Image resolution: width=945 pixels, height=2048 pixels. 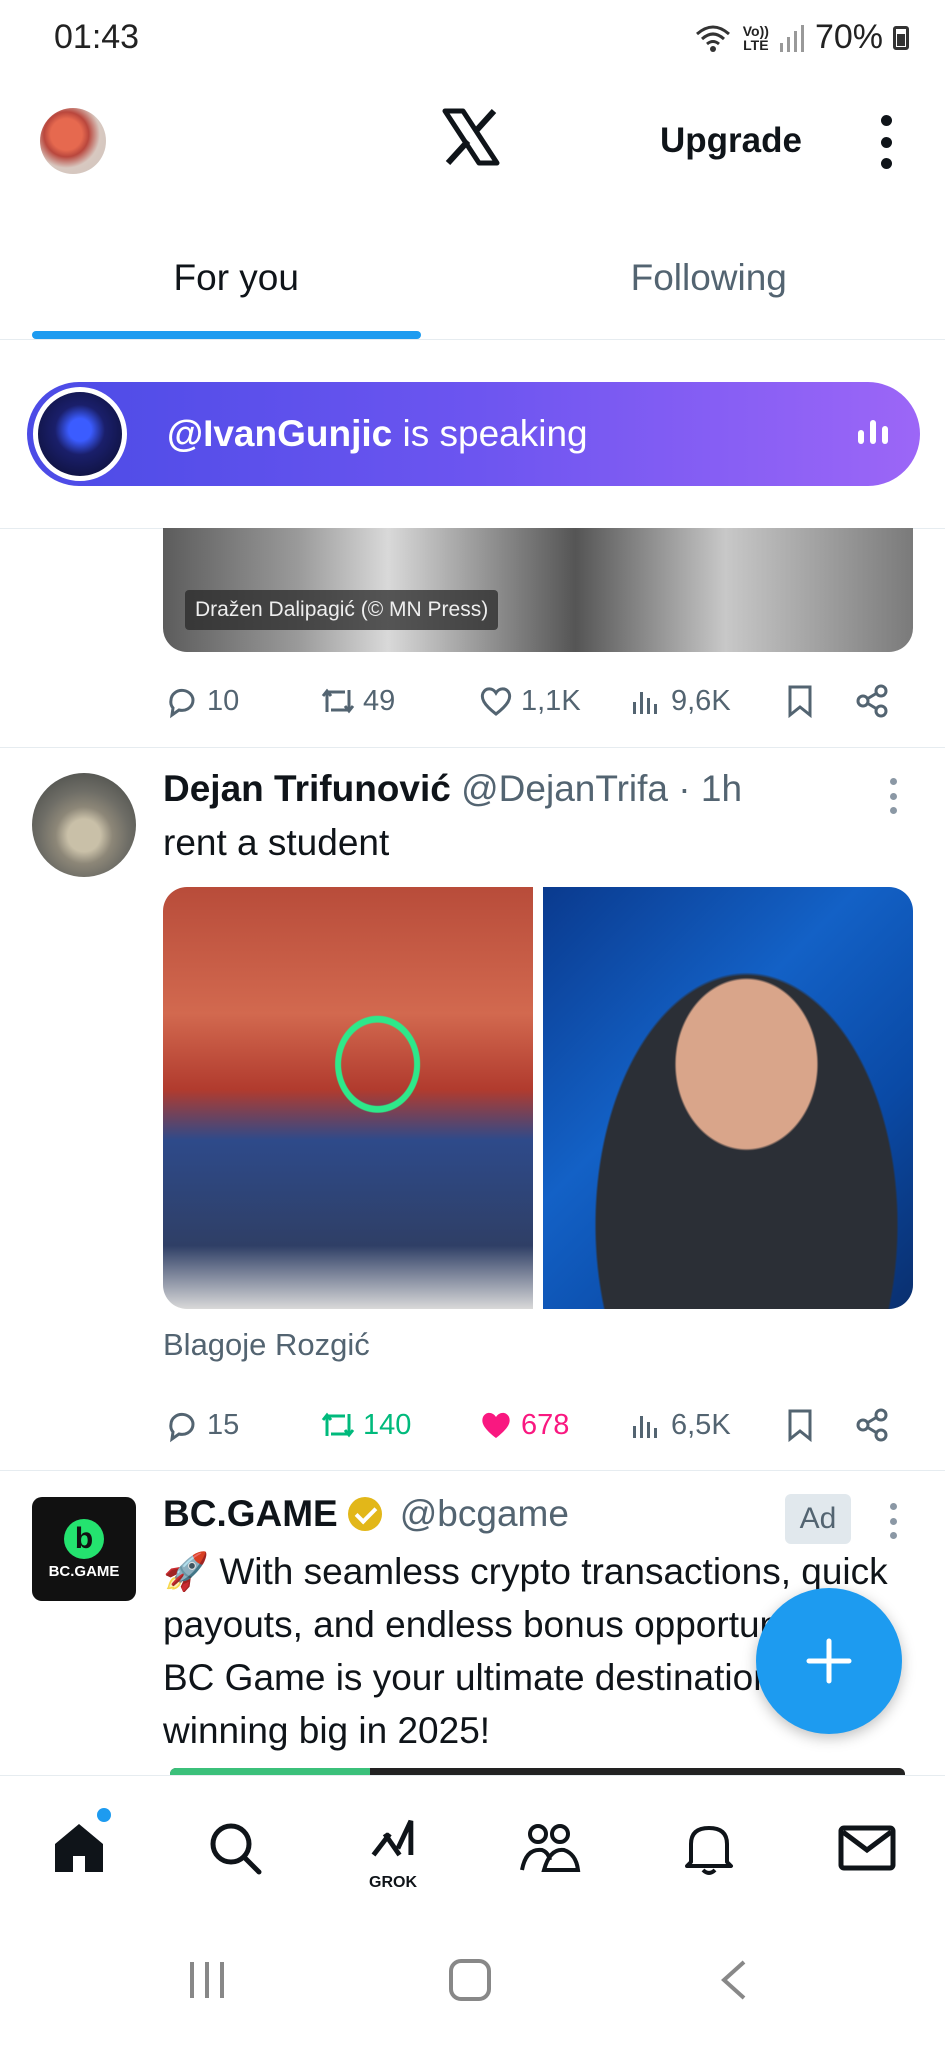 I want to click on nav-search, so click(x=235, y=1848).